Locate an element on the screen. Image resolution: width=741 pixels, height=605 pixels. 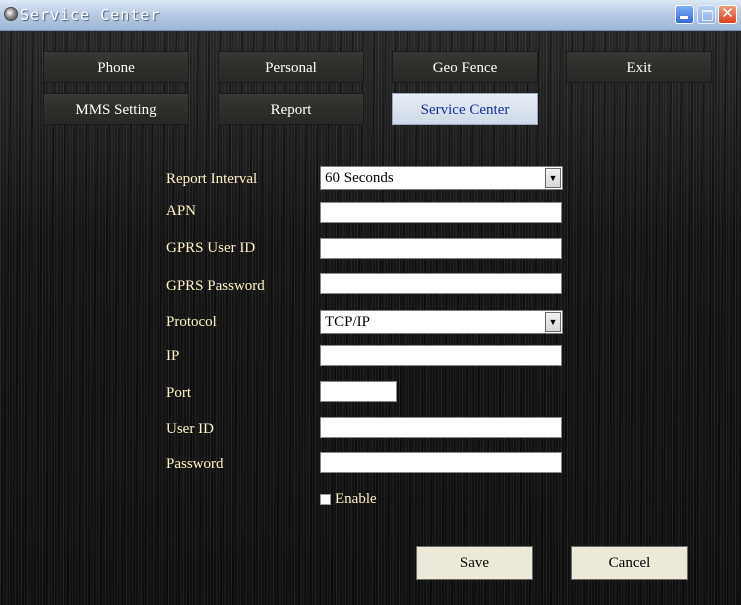
gprs-password-label: GPRS Password is located at coordinates (215, 286).